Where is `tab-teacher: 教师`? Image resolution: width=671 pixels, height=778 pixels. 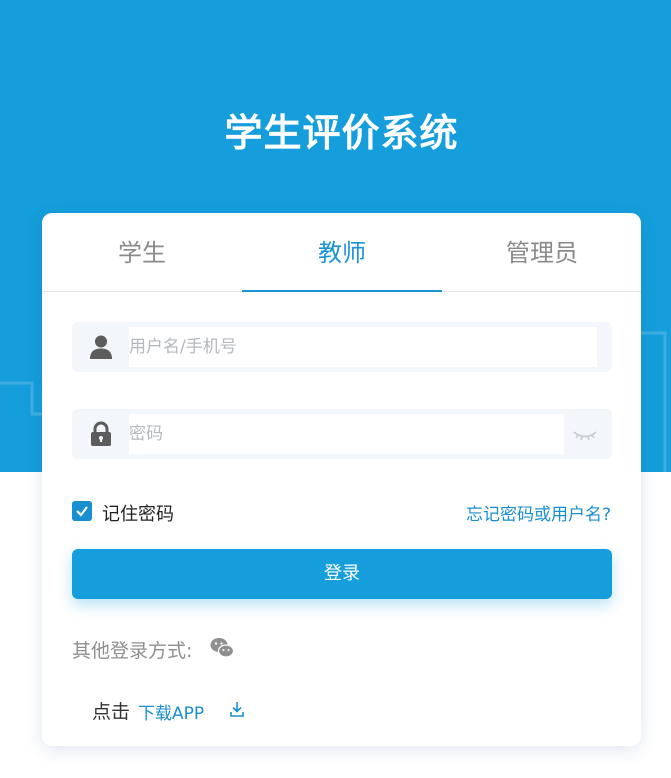 tab-teacher: 教师 is located at coordinates (342, 252).